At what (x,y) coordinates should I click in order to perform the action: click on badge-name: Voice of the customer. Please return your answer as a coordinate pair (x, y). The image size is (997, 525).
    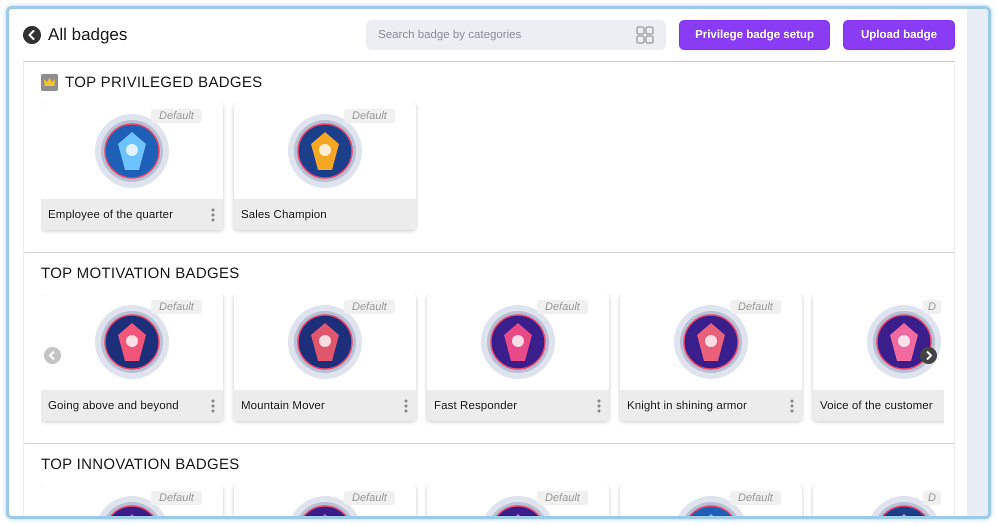
    Looking at the image, I should click on (876, 406).